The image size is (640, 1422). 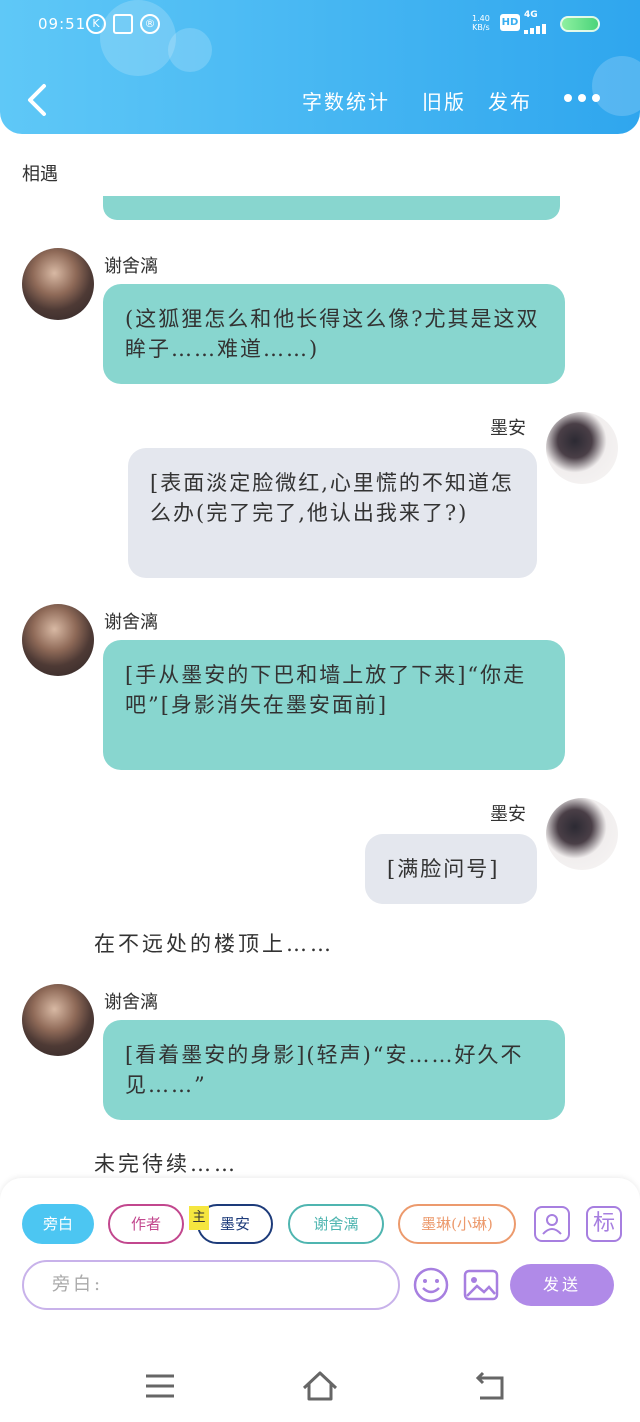 I want to click on back-button, so click(x=40, y=100).